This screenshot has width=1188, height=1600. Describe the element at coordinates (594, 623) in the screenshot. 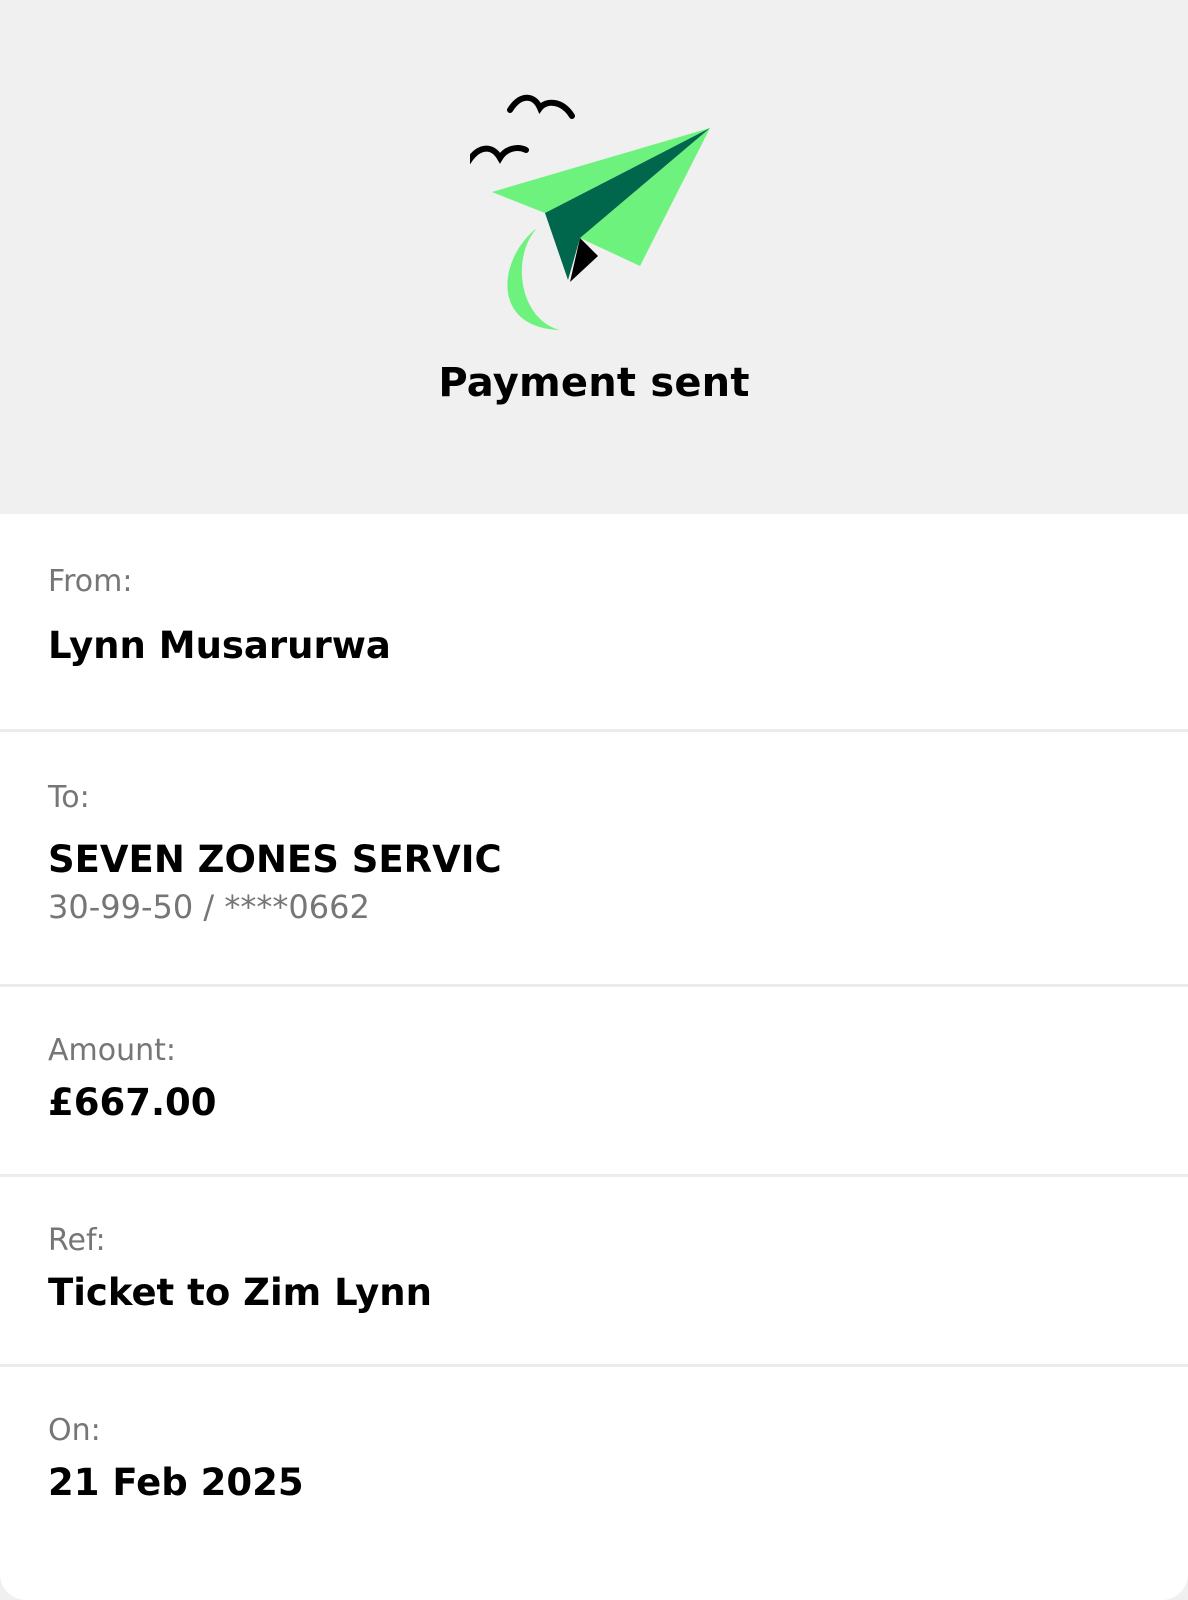

I see `from-row: From: Lynn Musarurwa` at that location.